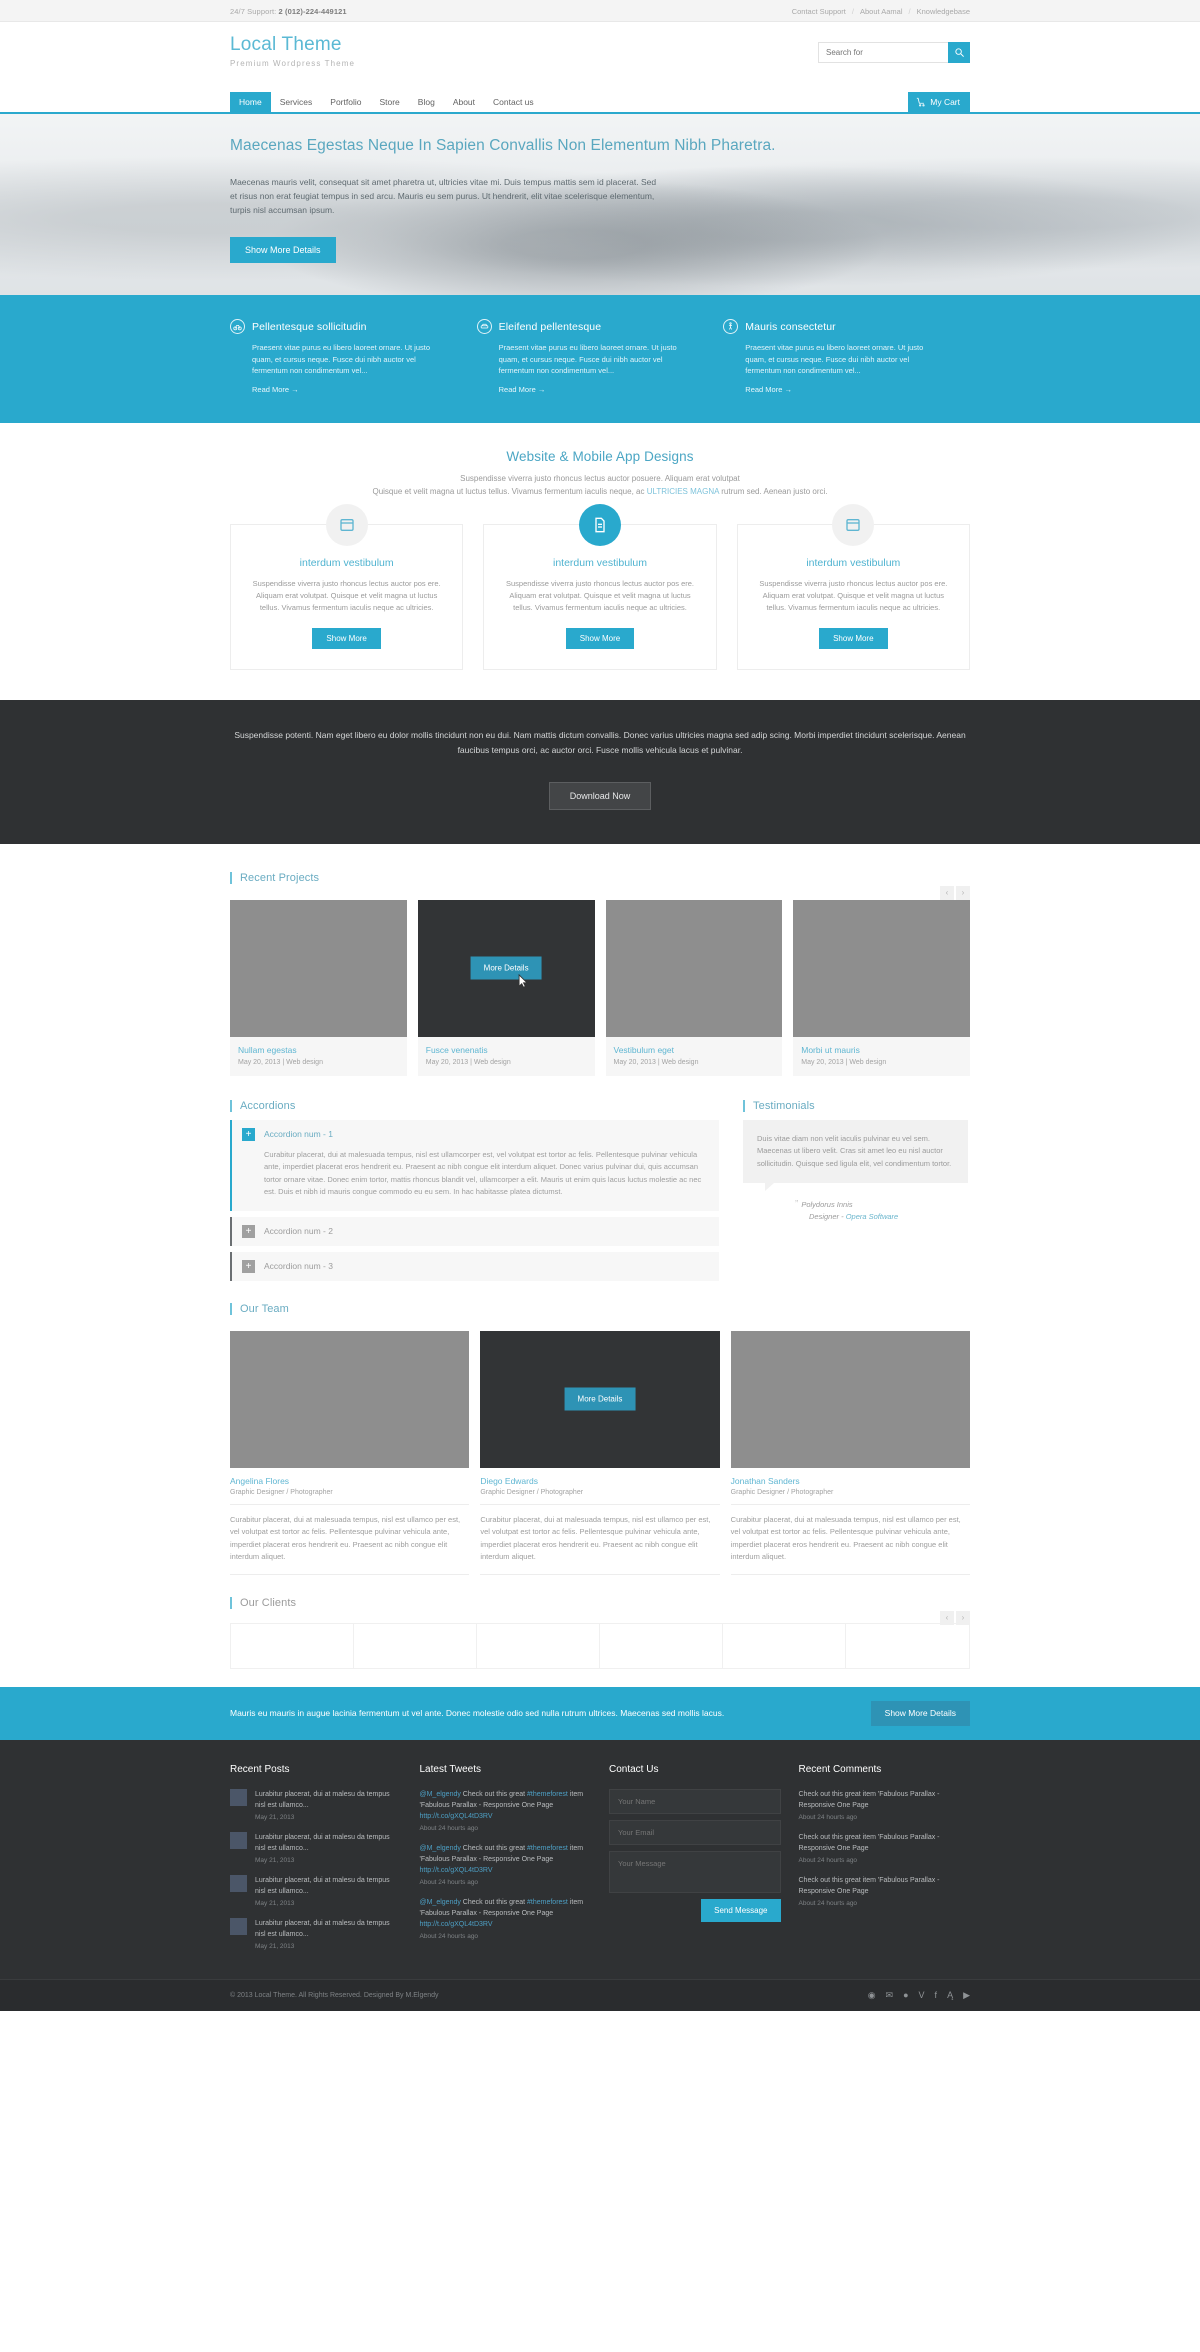 This screenshot has width=1200, height=2352. Describe the element at coordinates (475, 1134) in the screenshot. I see `accordion-header: + Accordion num - 1` at that location.